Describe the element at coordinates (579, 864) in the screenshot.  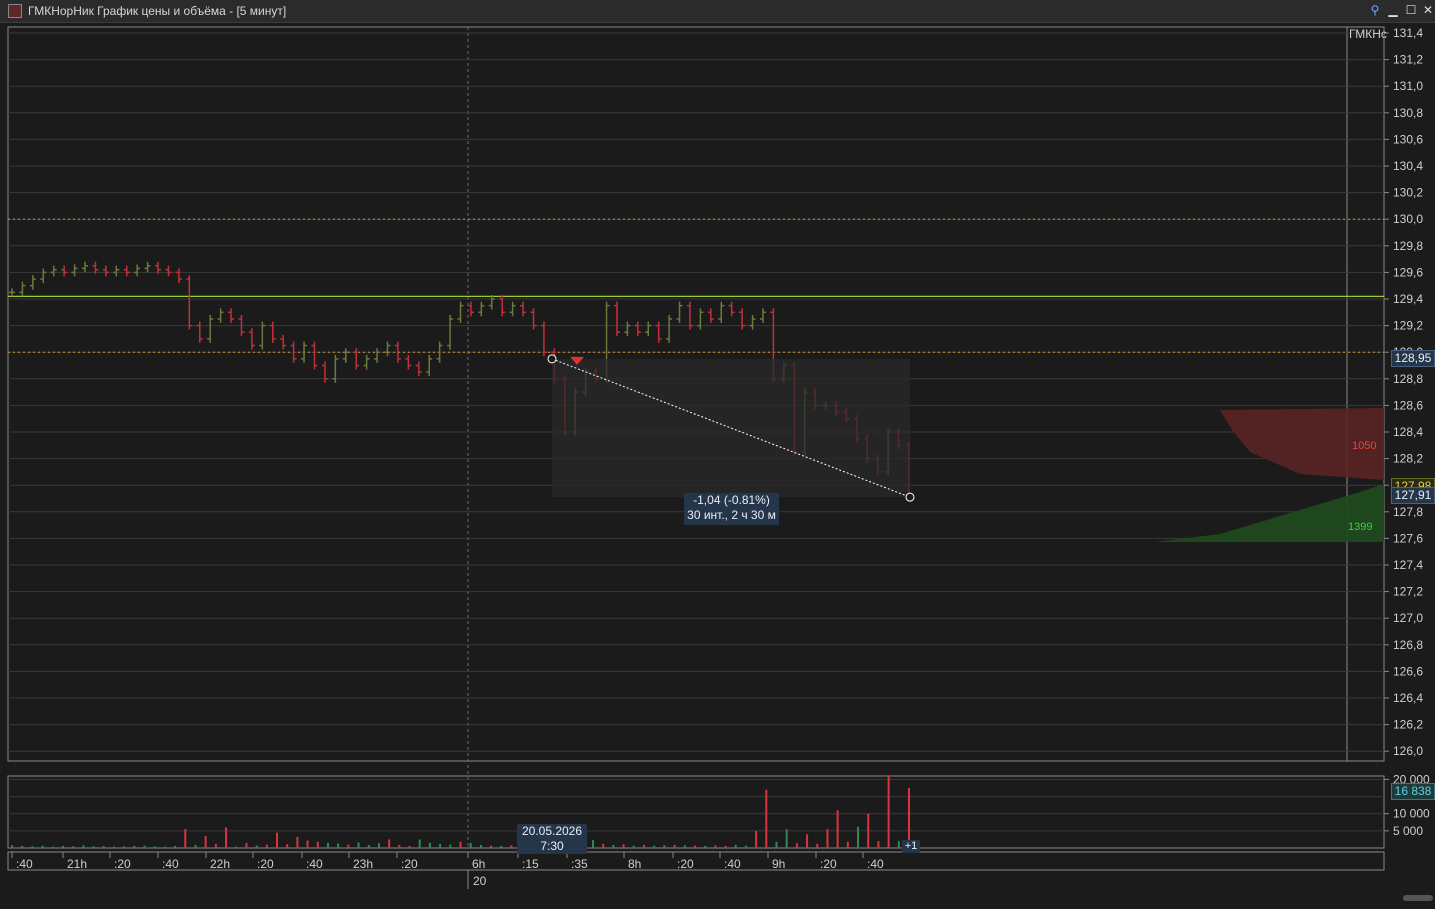
I see `time-tick-label: :35` at that location.